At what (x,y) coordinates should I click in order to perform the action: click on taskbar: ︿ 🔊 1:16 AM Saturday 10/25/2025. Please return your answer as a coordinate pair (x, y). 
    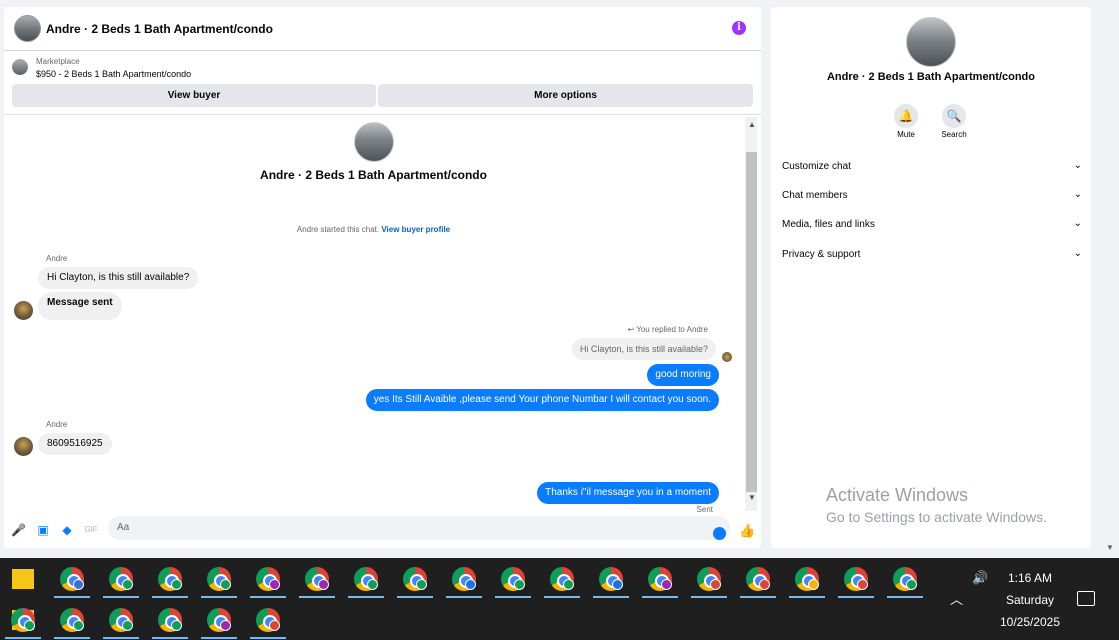
    Looking at the image, I should click on (559, 599).